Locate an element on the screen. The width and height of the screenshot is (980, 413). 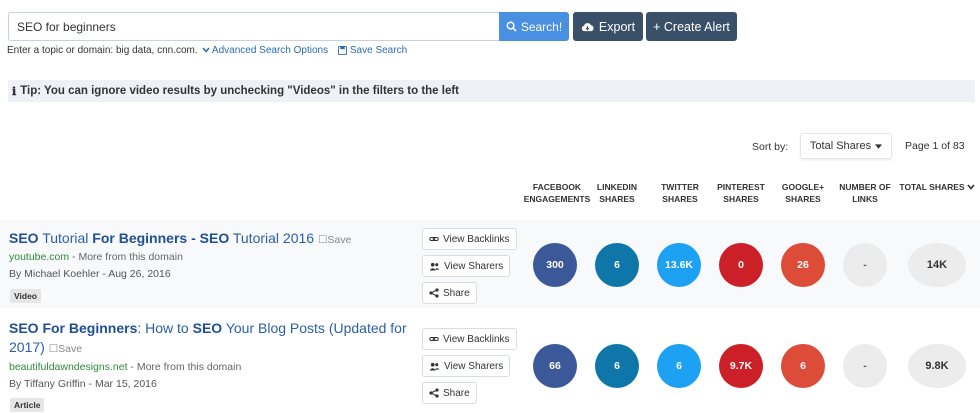
sort-label: Sort by: is located at coordinates (770, 147).